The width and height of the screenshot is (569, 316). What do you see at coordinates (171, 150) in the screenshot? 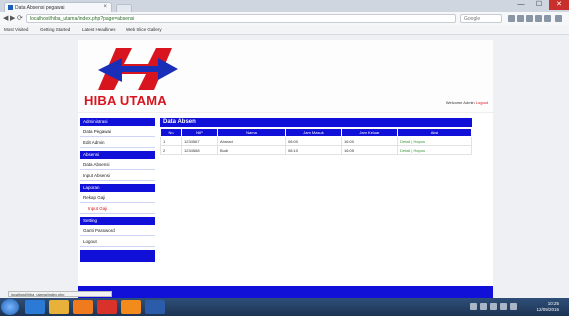
I see `table-cell: 2` at bounding box center [171, 150].